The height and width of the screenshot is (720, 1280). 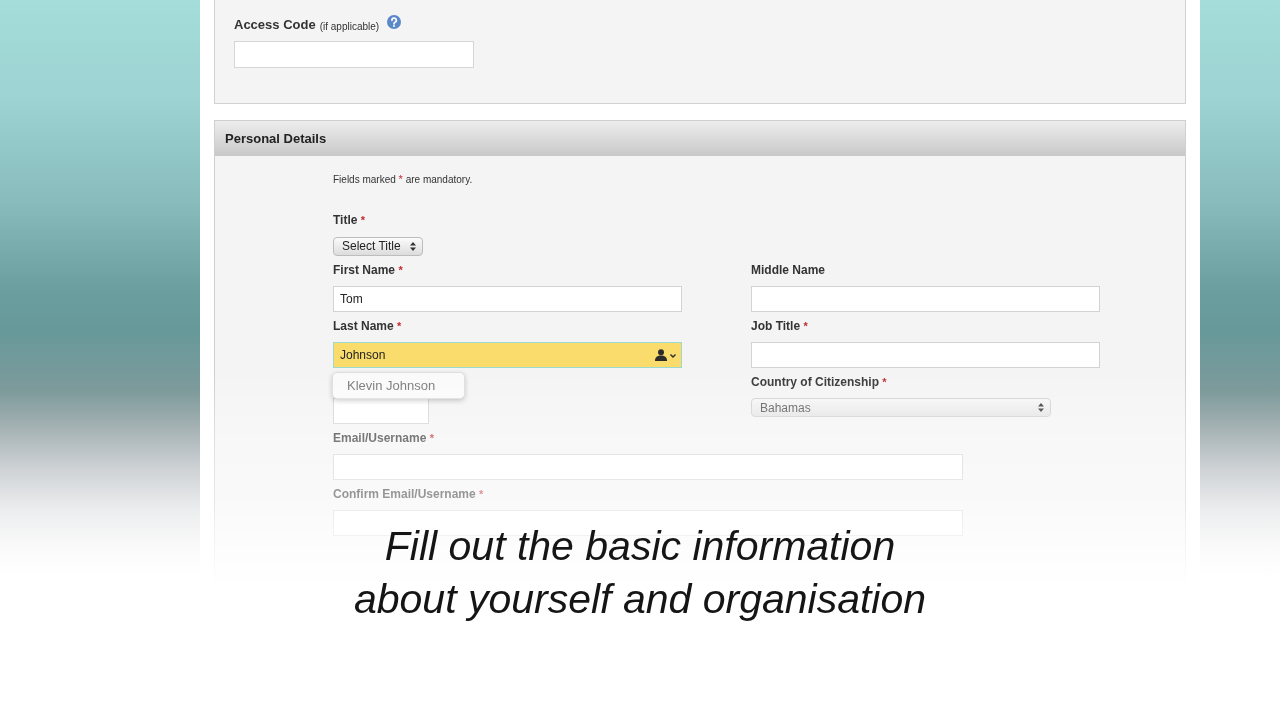 What do you see at coordinates (275, 25) in the screenshot?
I see `field-label: Access Code` at bounding box center [275, 25].